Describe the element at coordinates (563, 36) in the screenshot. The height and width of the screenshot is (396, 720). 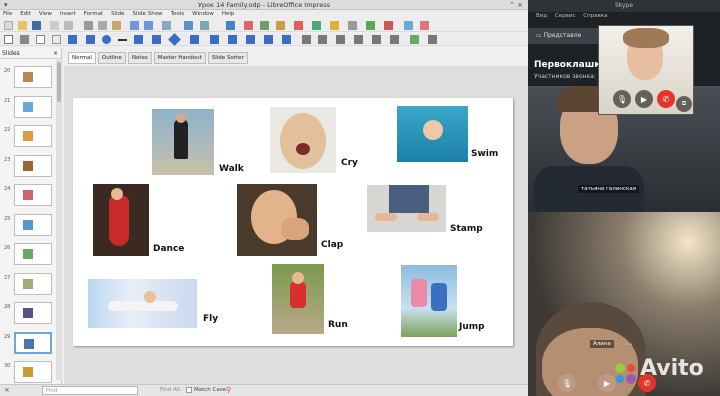
I see `present-button: ▭ Представле` at that location.